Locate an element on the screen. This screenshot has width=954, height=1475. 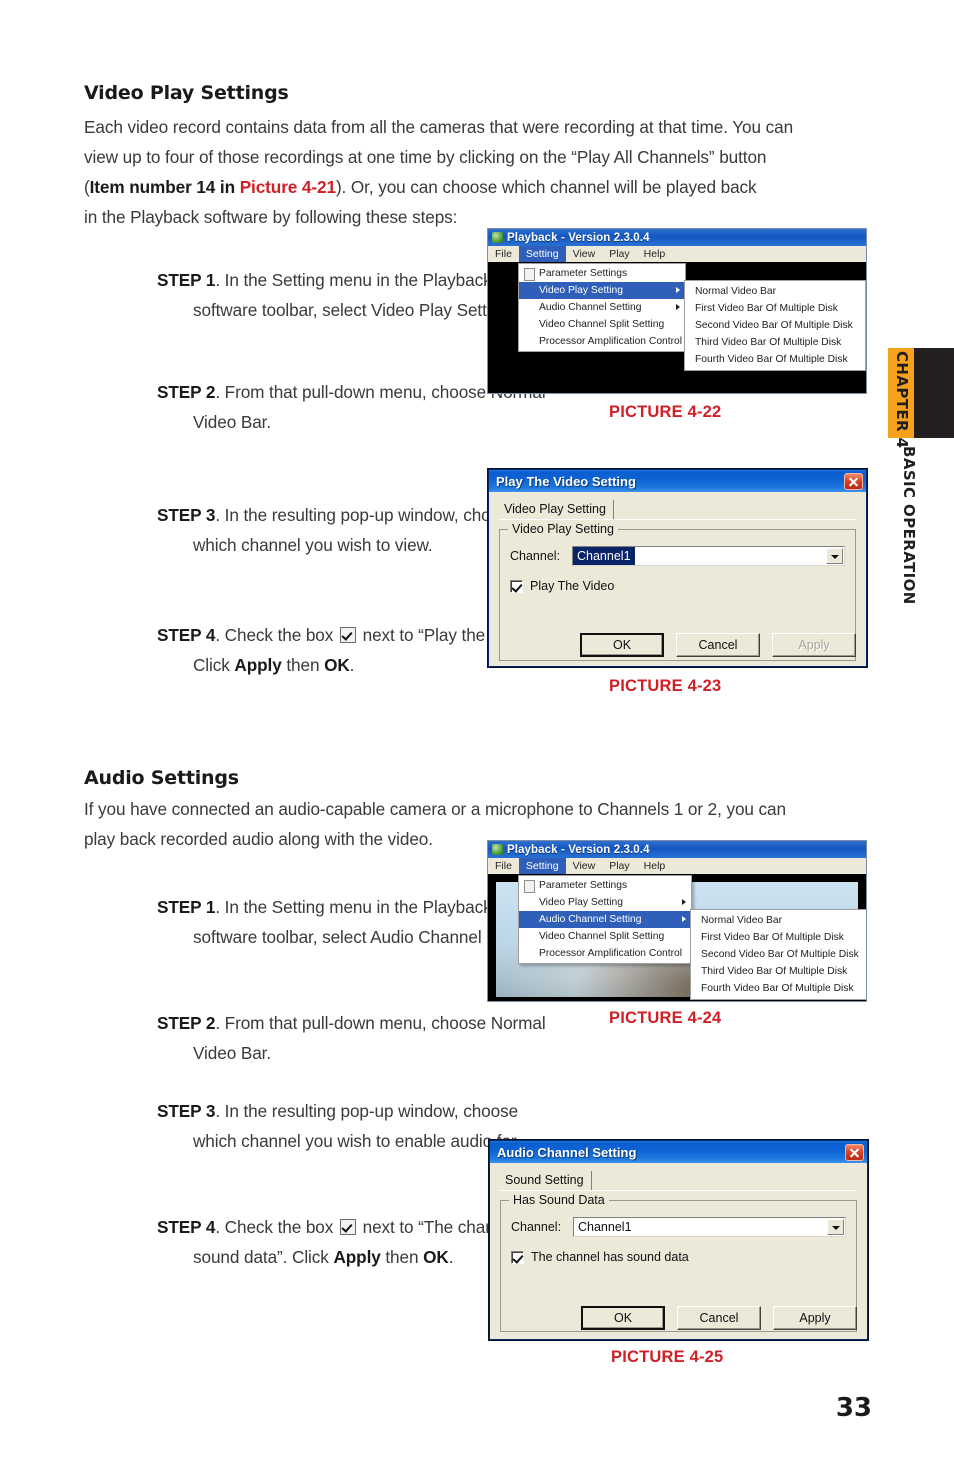
play-the-video-checkbox is located at coordinates (516, 586).